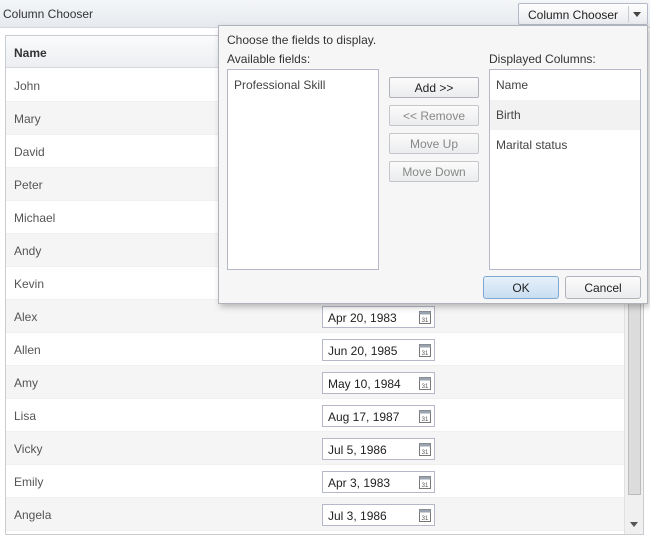 This screenshot has height=535, width=650. I want to click on ok-button: OK, so click(521, 287).